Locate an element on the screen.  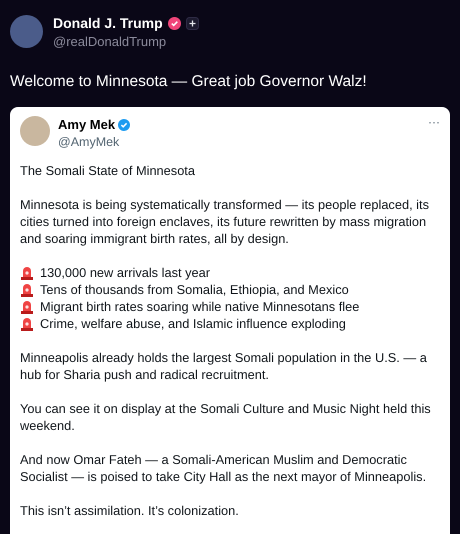
paragraph: Minneapolis already holds the largest Somali population in the U.S. — a hub for Sharia push and radical recruitment. is located at coordinates (224, 365).